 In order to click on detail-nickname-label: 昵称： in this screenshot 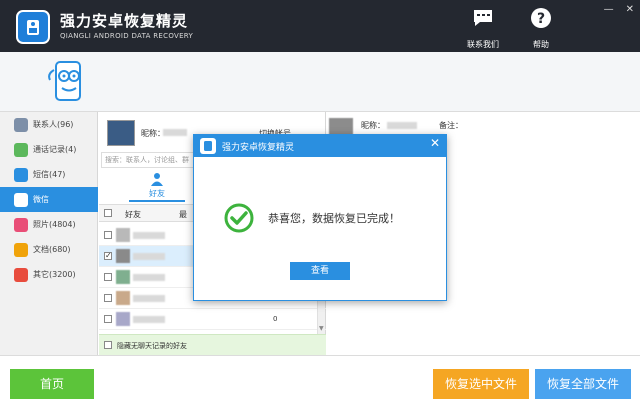, I will do `click(373, 125)`.